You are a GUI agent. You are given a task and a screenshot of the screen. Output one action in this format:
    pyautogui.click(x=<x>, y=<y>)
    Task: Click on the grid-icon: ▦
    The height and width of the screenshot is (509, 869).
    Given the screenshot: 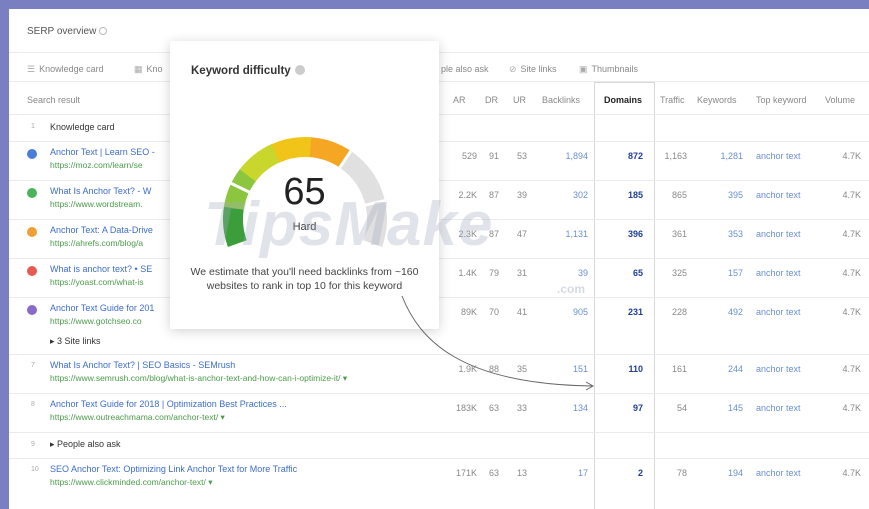 What is the action you would take?
    pyautogui.click(x=138, y=69)
    